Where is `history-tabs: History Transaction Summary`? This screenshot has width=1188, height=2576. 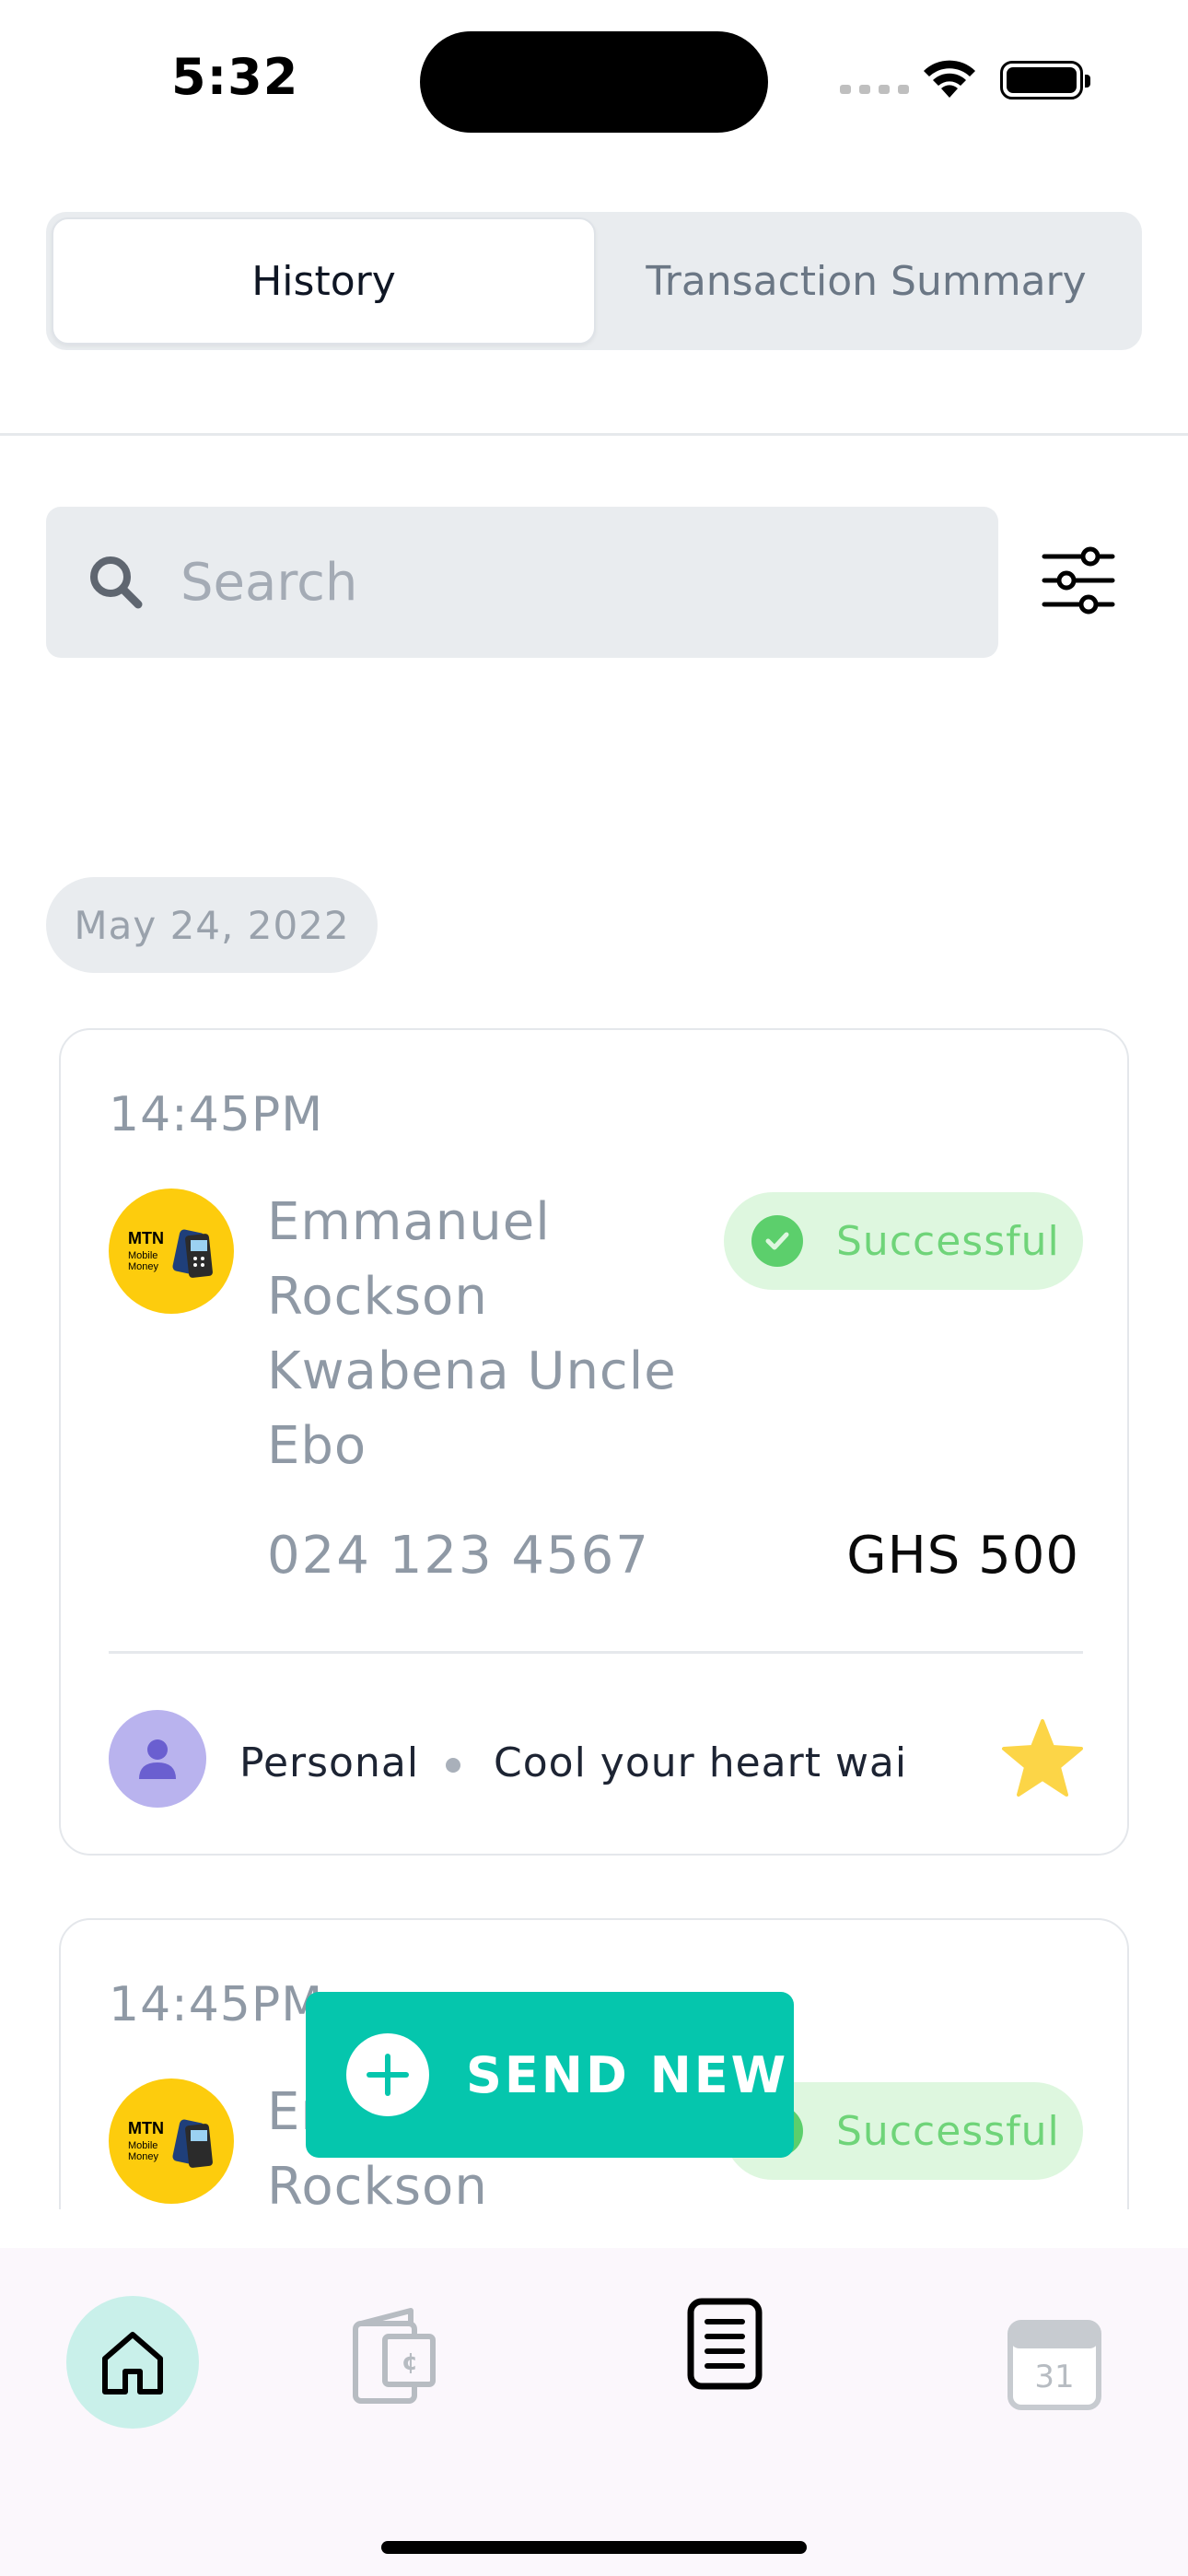
history-tabs: History Transaction Summary is located at coordinates (594, 281).